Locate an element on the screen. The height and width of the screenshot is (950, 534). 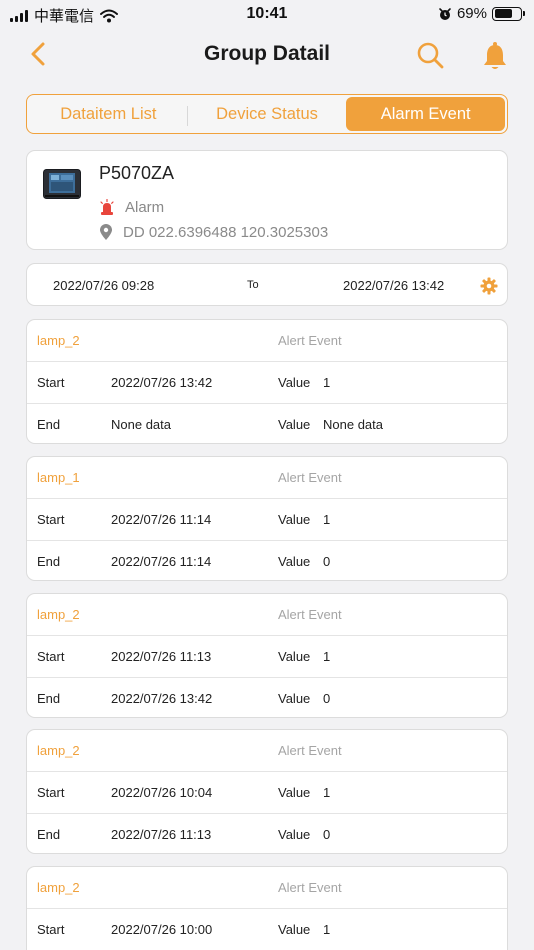
status-right: 69% is located at coordinates (481, 13).